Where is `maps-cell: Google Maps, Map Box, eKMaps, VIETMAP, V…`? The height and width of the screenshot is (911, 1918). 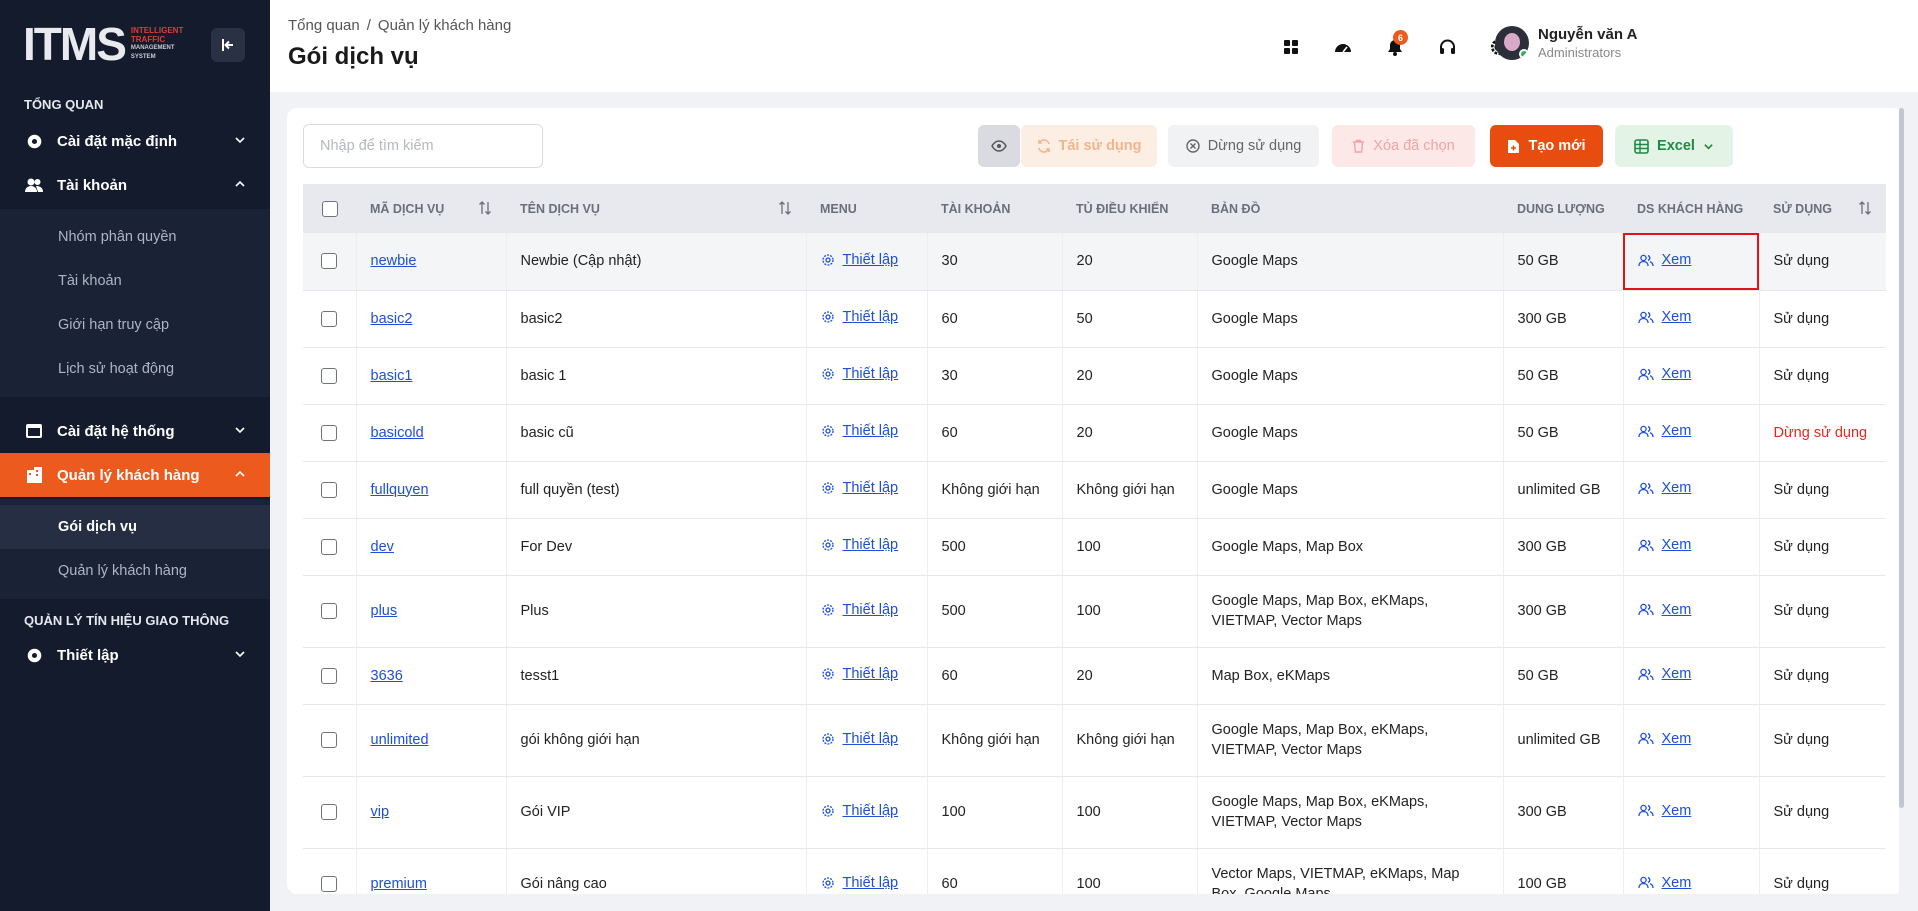 maps-cell: Google Maps, Map Box, eKMaps, VIETMAP, V… is located at coordinates (1350, 812).